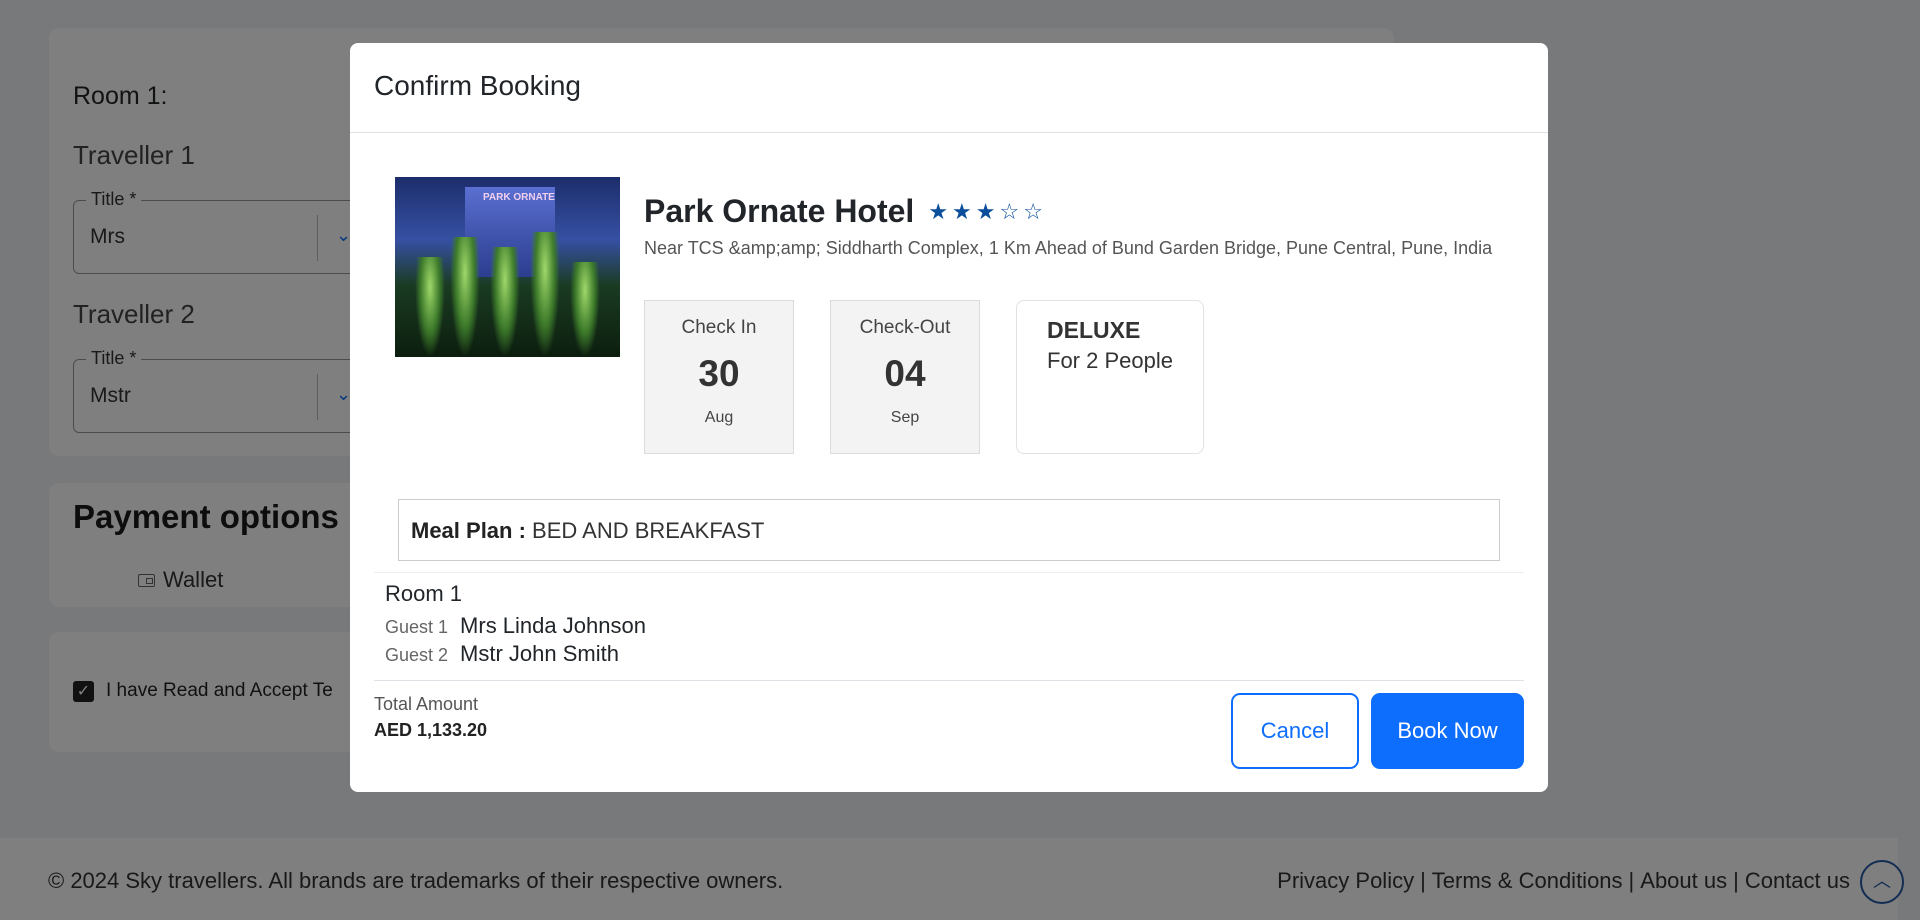 The height and width of the screenshot is (920, 1920). I want to click on check-out-box: Check-Out 04 Sep, so click(905, 377).